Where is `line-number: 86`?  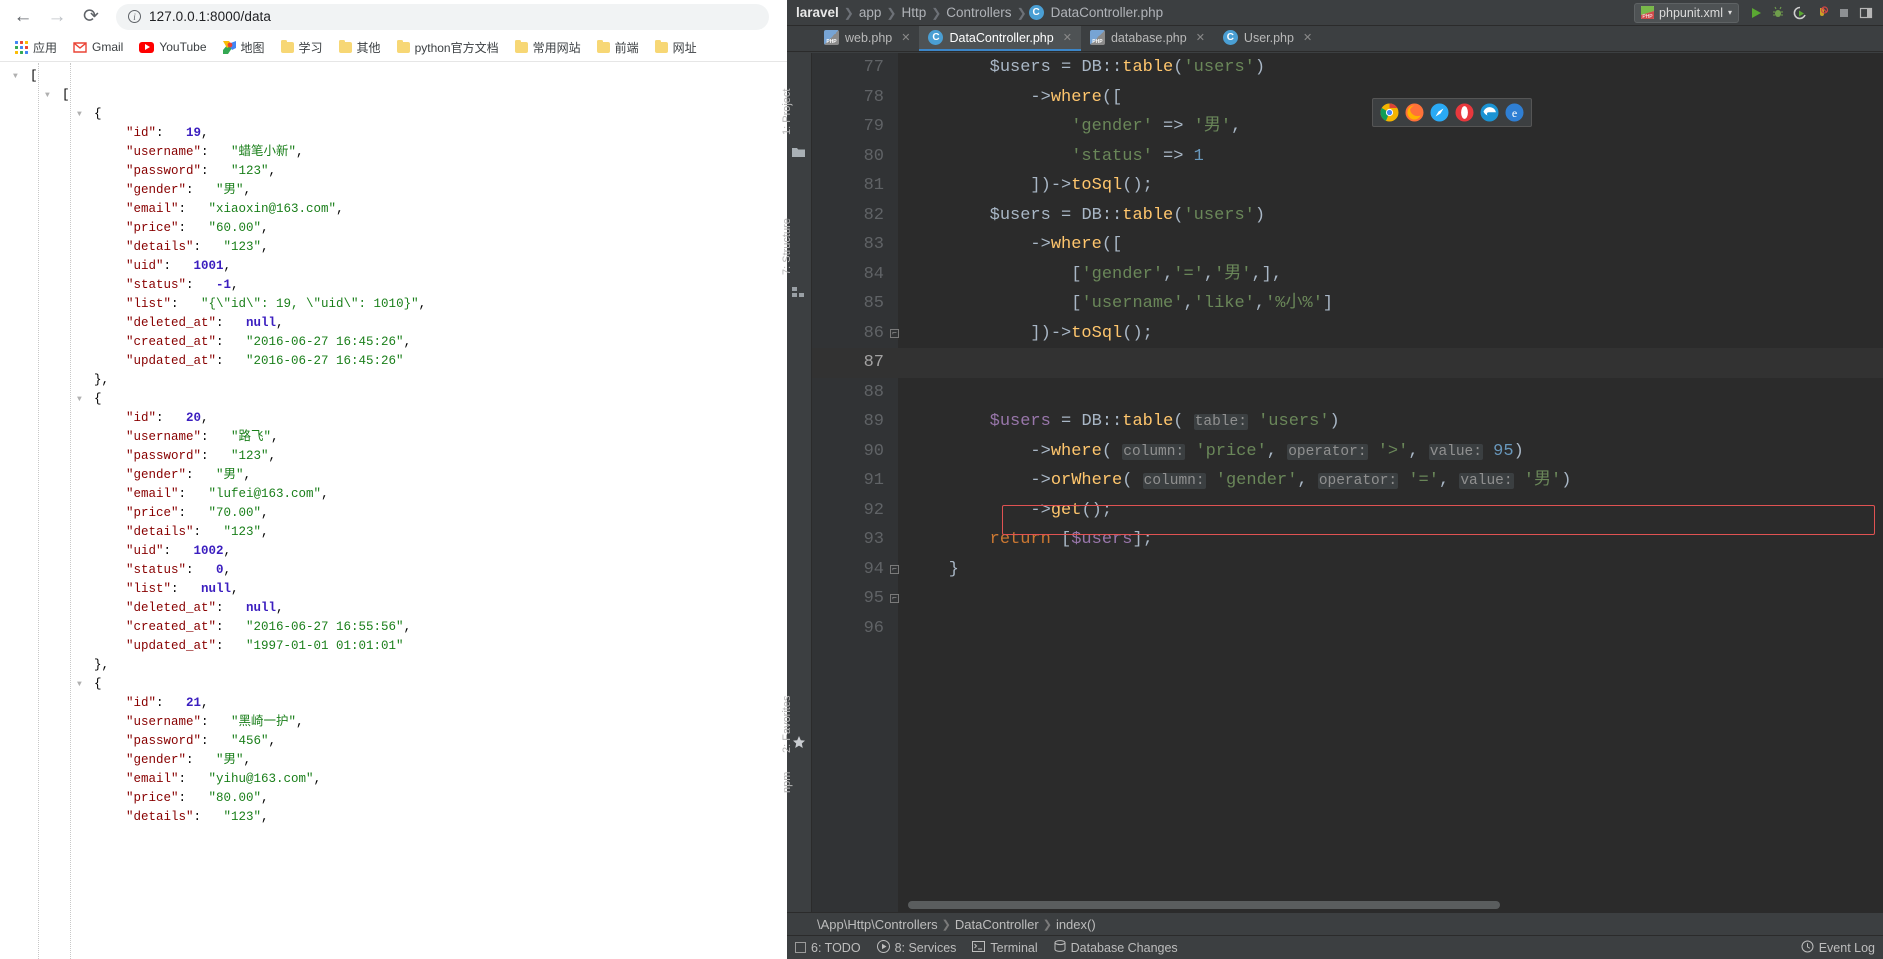
line-number: 86 is located at coordinates (873, 333).